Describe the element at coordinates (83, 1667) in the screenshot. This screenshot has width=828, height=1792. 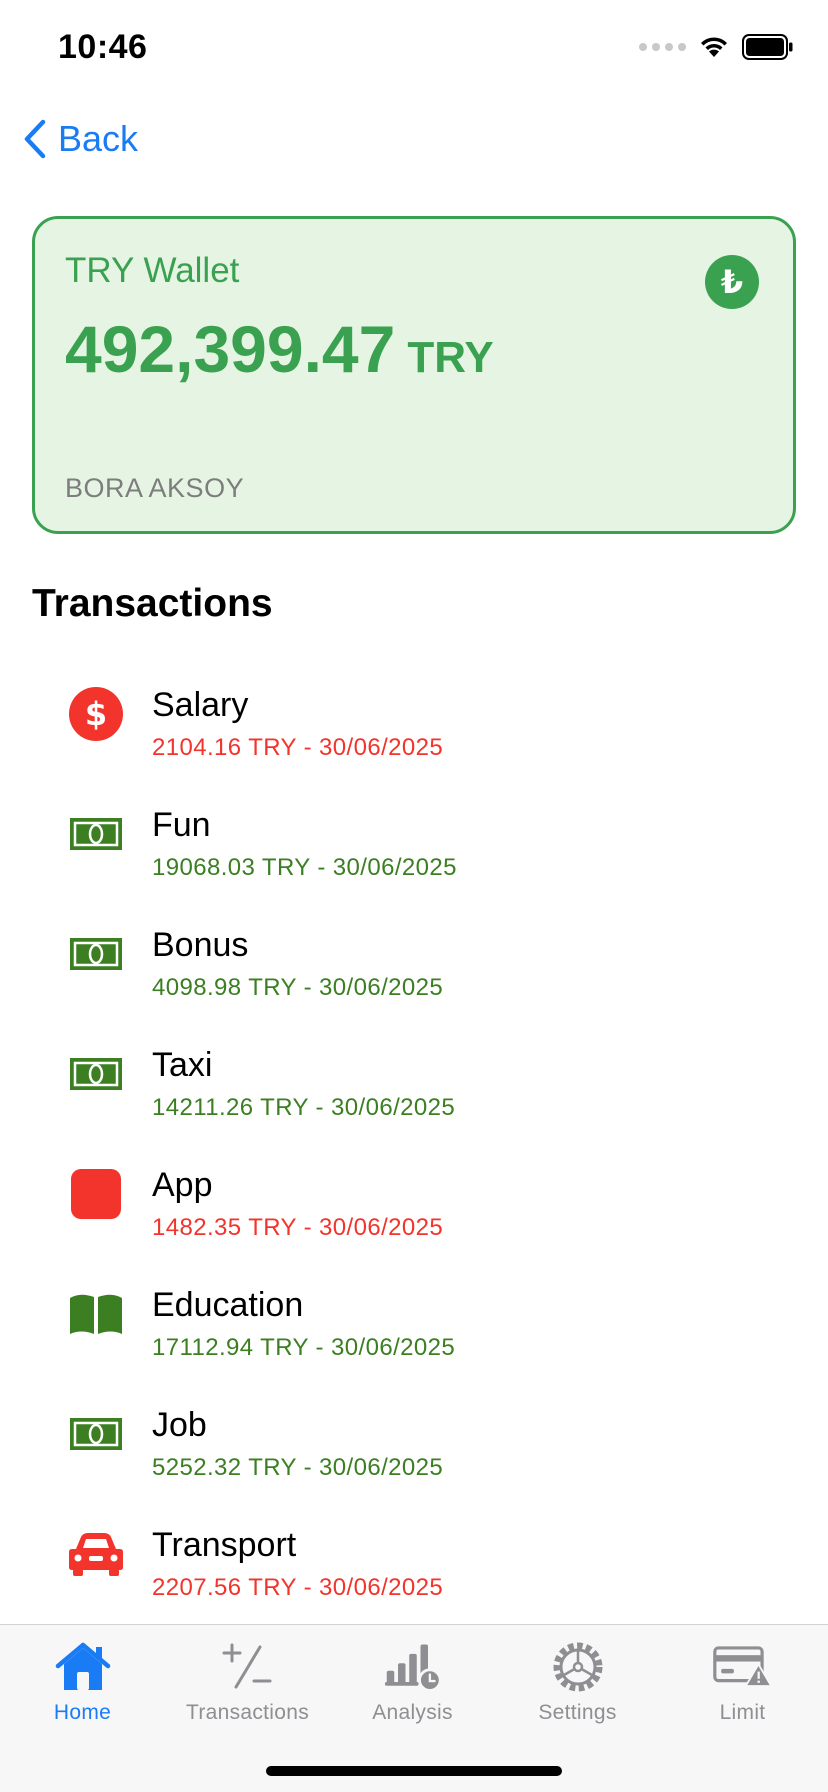
I see `house-icon` at that location.